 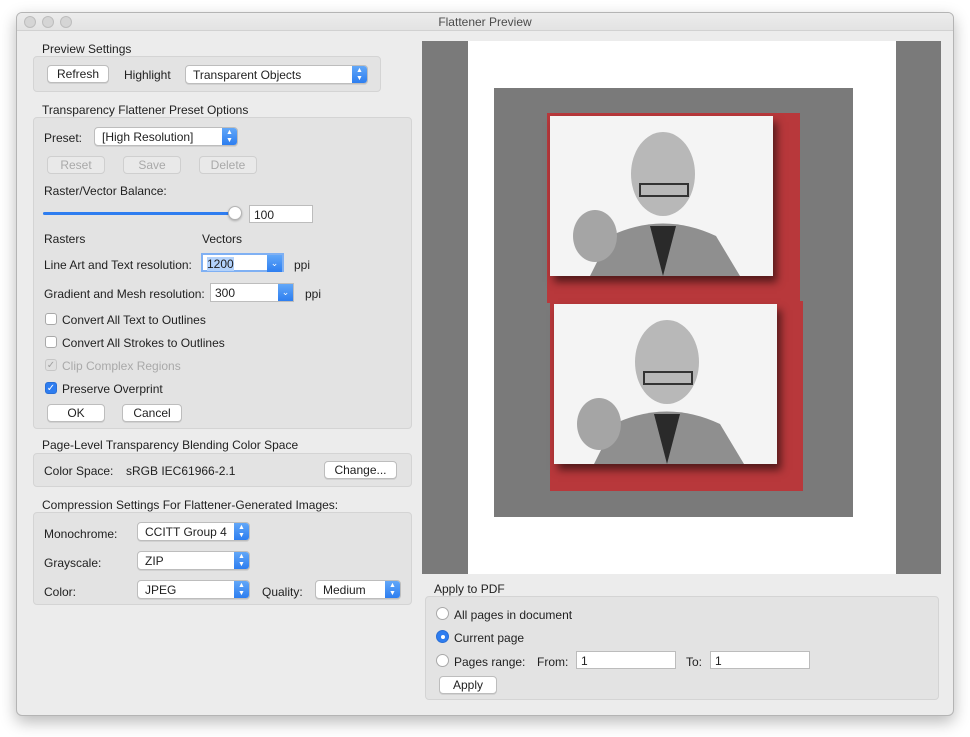 What do you see at coordinates (112, 389) in the screenshot?
I see `preserve-overprint-label: Preserve Overprint` at bounding box center [112, 389].